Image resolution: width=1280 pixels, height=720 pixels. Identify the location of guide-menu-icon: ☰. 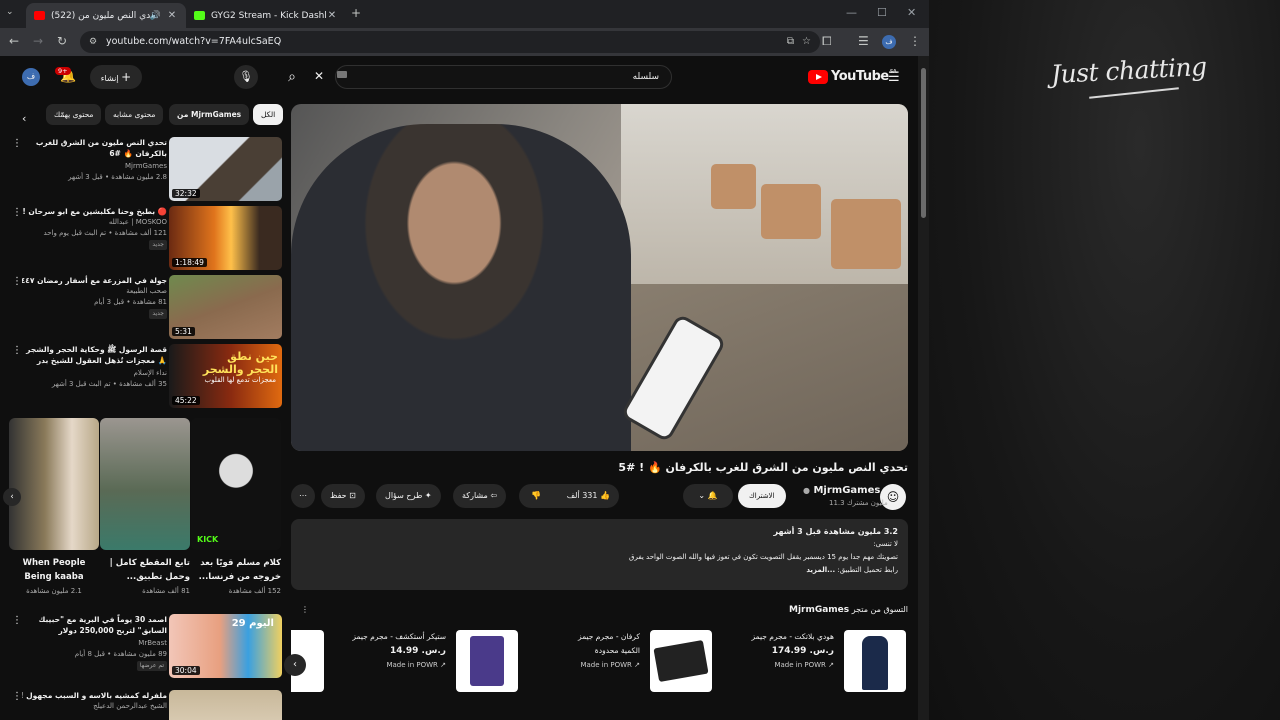
(894, 77).